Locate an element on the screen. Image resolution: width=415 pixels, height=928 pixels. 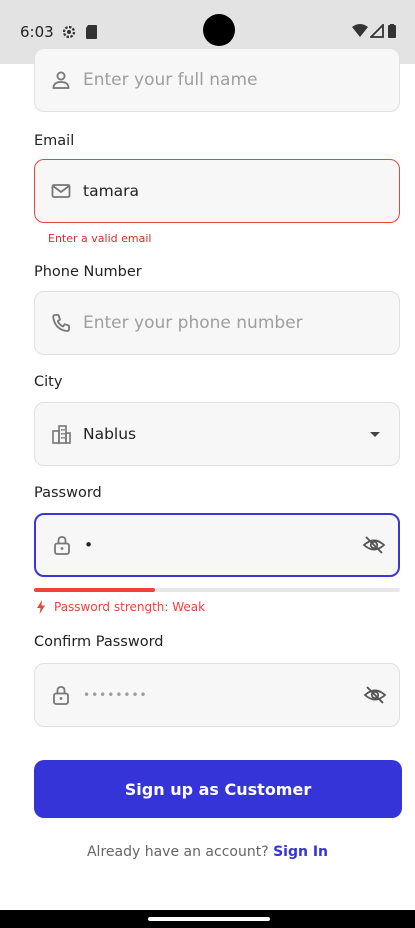
password-field: • is located at coordinates (217, 545).